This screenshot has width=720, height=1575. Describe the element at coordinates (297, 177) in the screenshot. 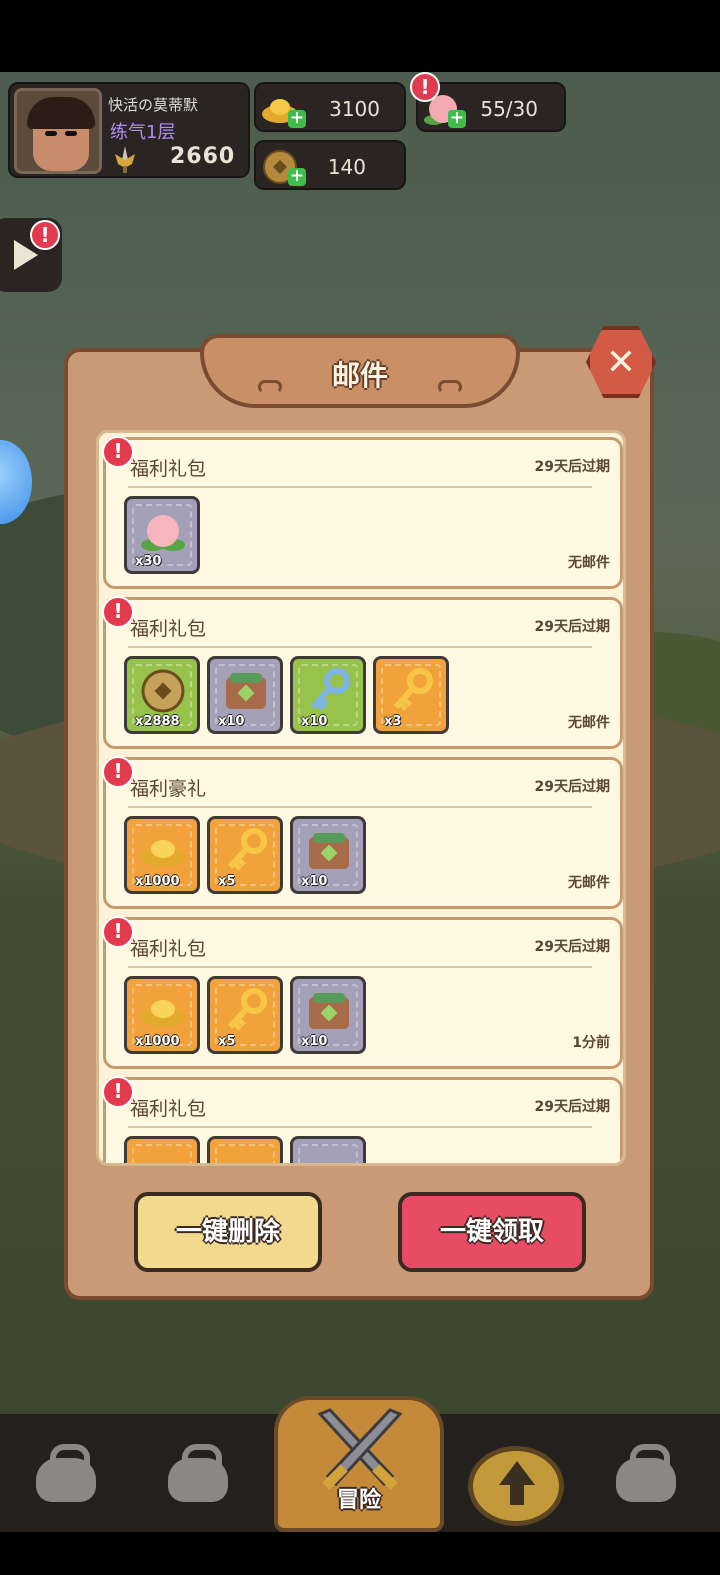

I see `add-coin-icon: +` at that location.